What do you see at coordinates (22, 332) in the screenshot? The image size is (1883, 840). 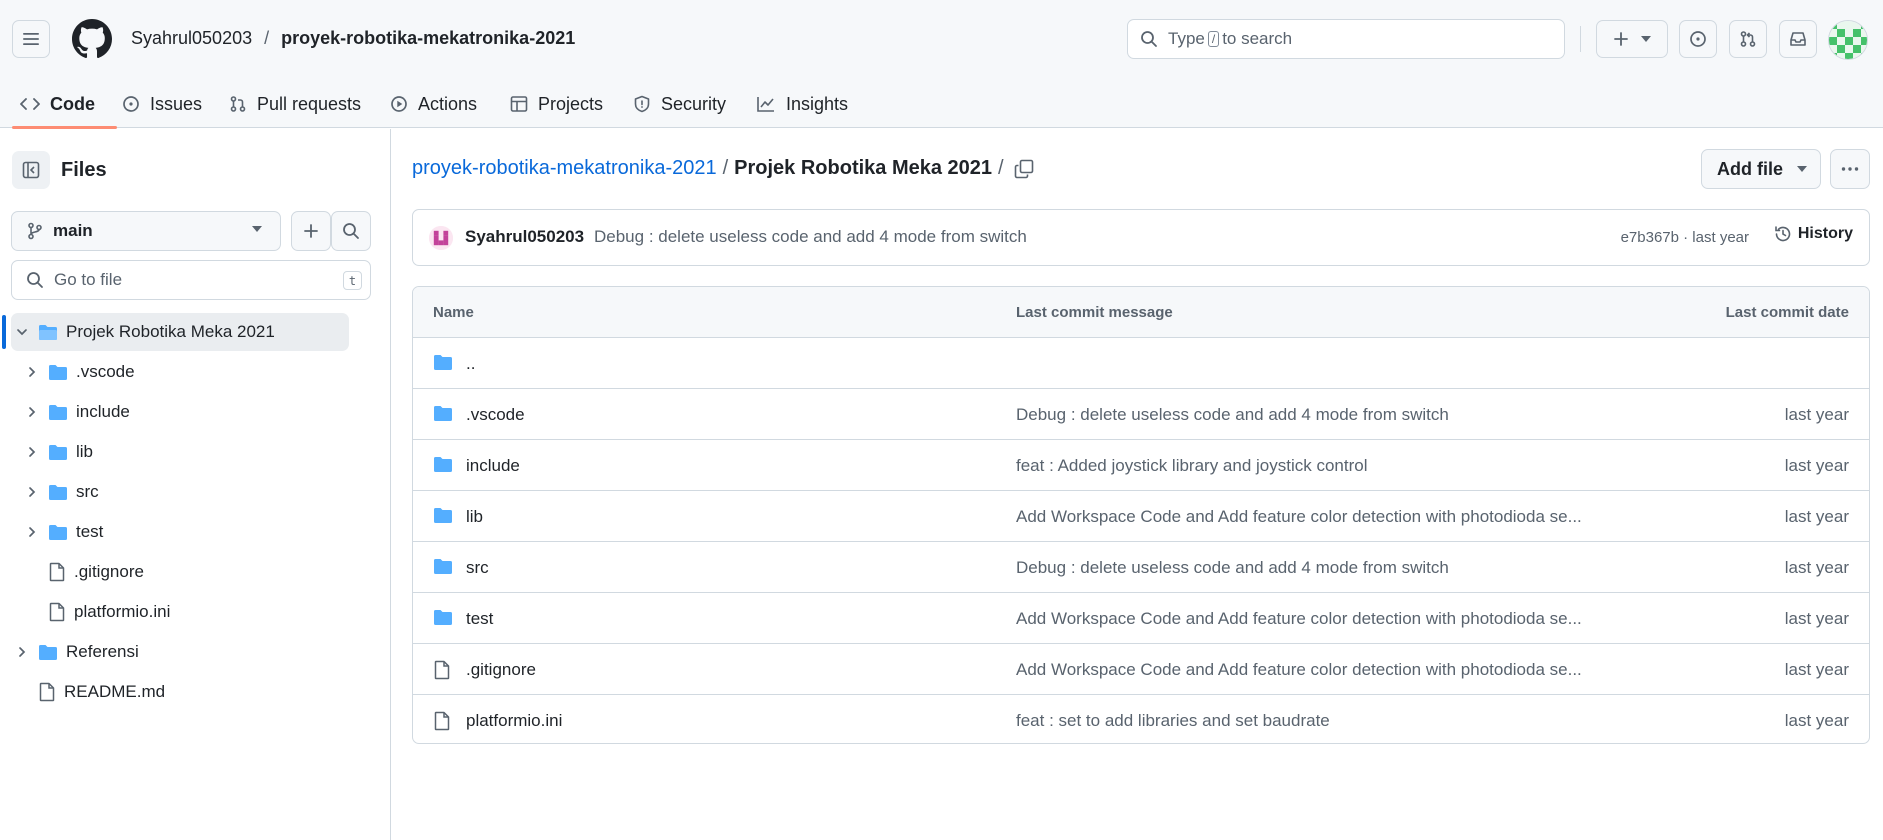 I see `chevron-down-icon` at bounding box center [22, 332].